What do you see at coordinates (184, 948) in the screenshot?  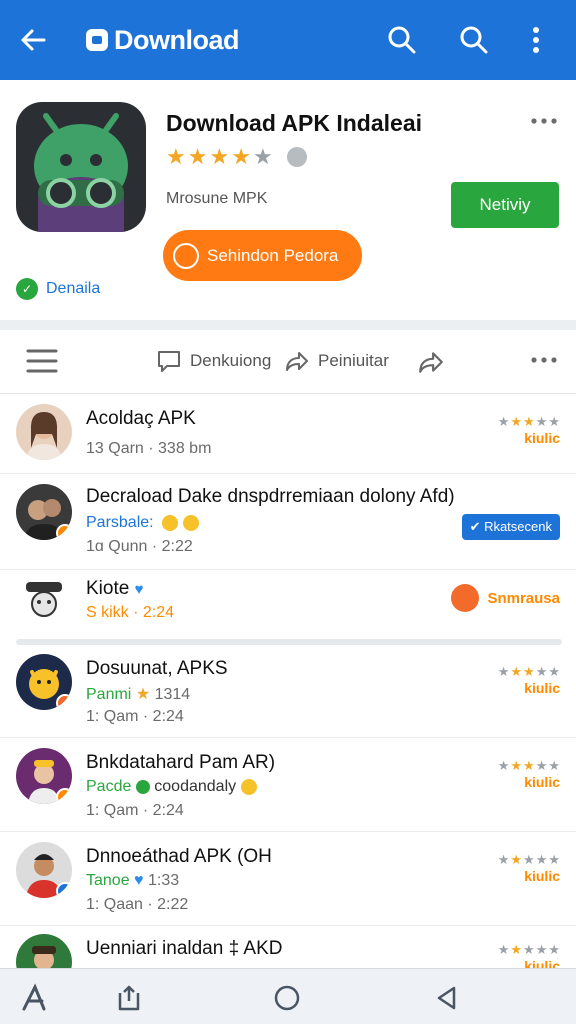 I see `item-title: Uenniari inaldan ‡ AKD` at bounding box center [184, 948].